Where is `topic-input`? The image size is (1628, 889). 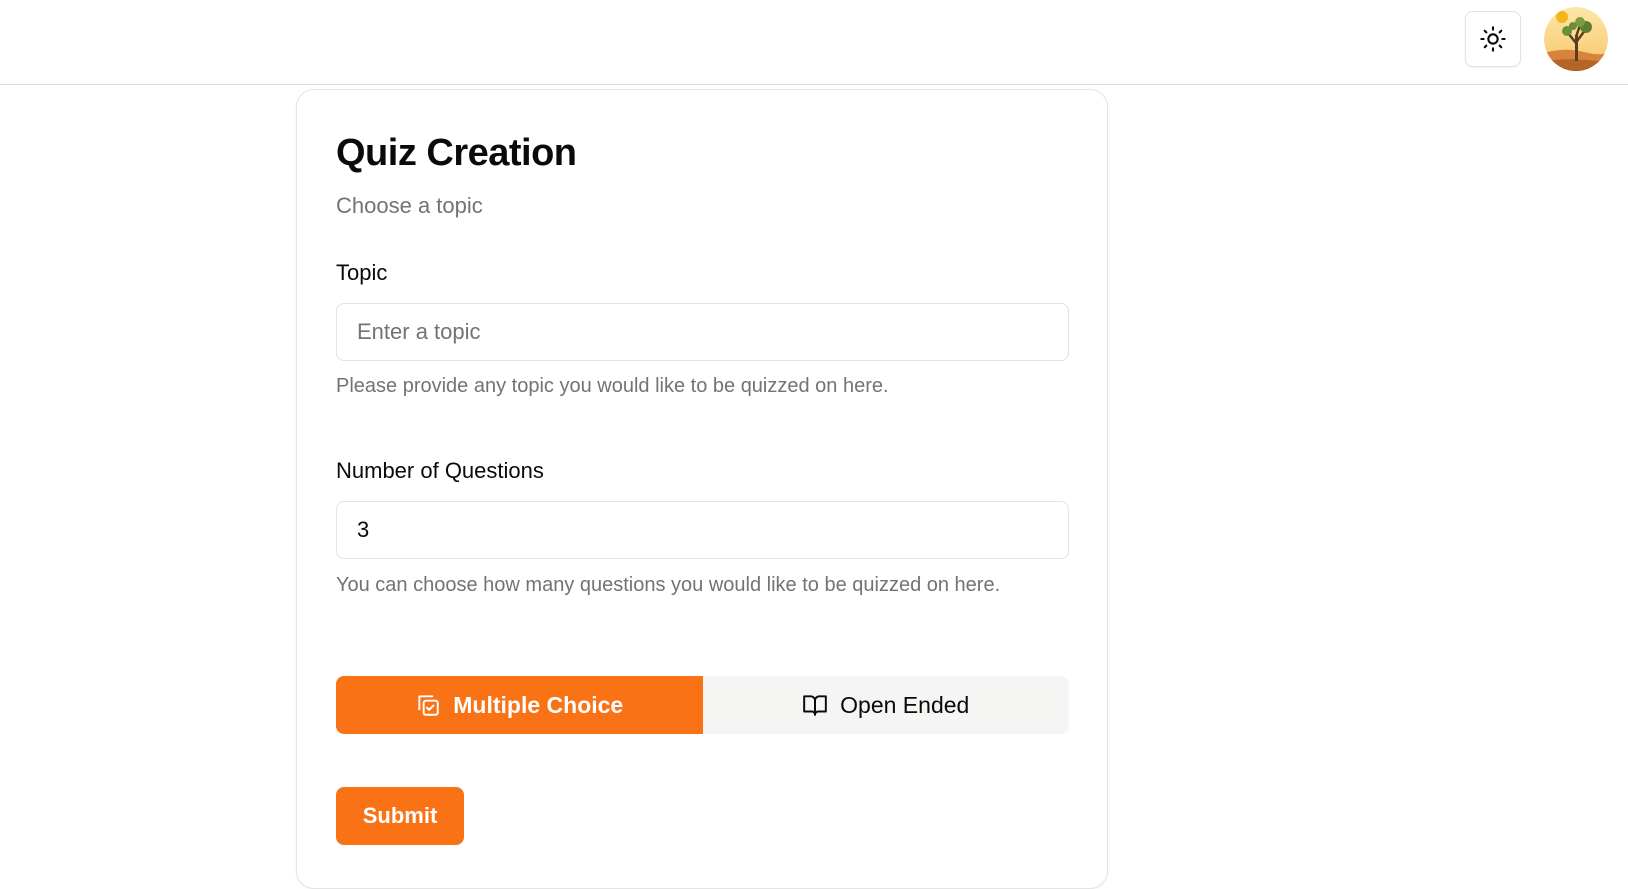 topic-input is located at coordinates (702, 332).